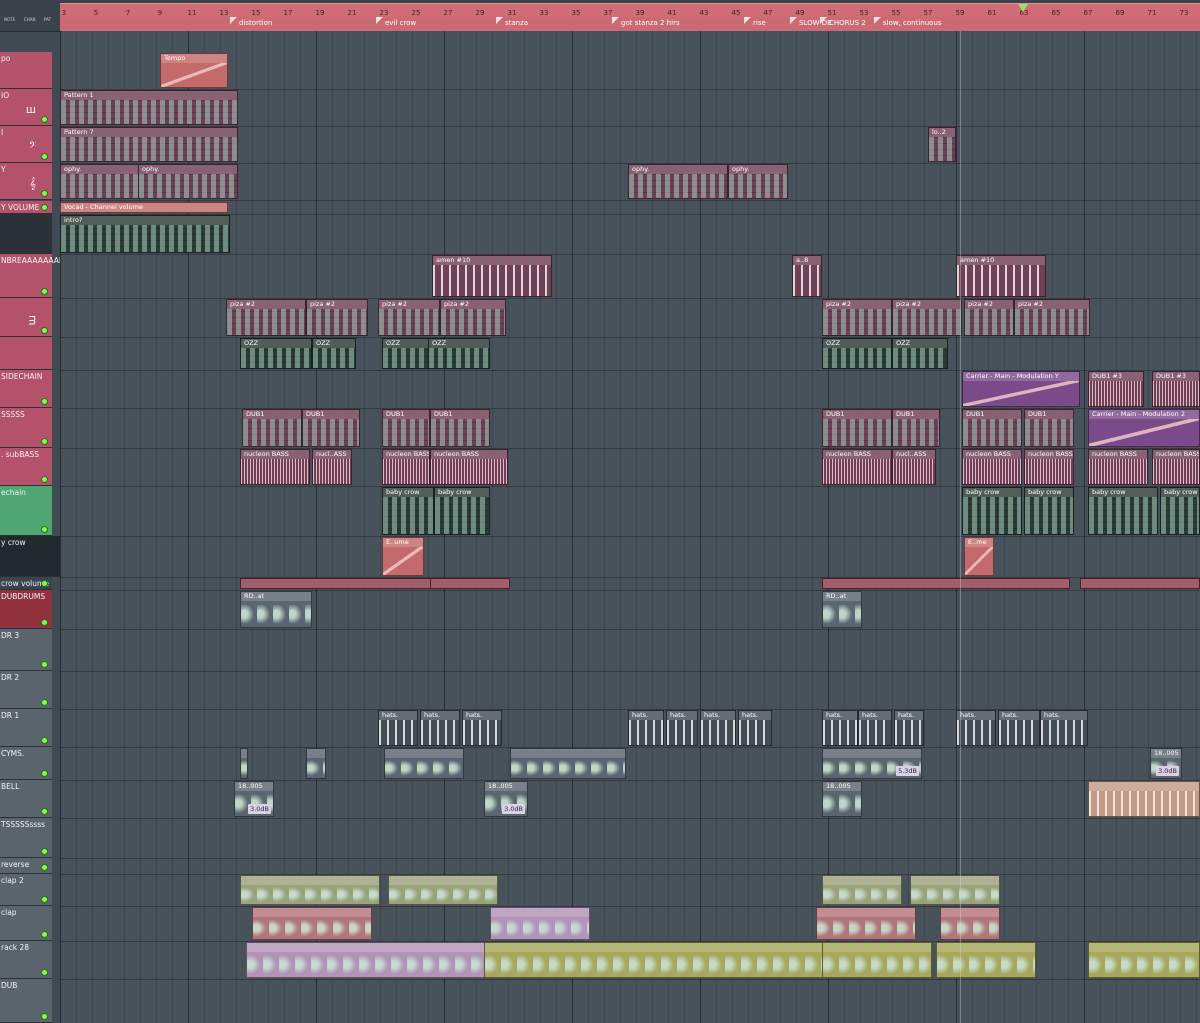 This screenshot has width=1200, height=1023. Describe the element at coordinates (979, 542) in the screenshot. I see `clip-title: E..me` at that location.